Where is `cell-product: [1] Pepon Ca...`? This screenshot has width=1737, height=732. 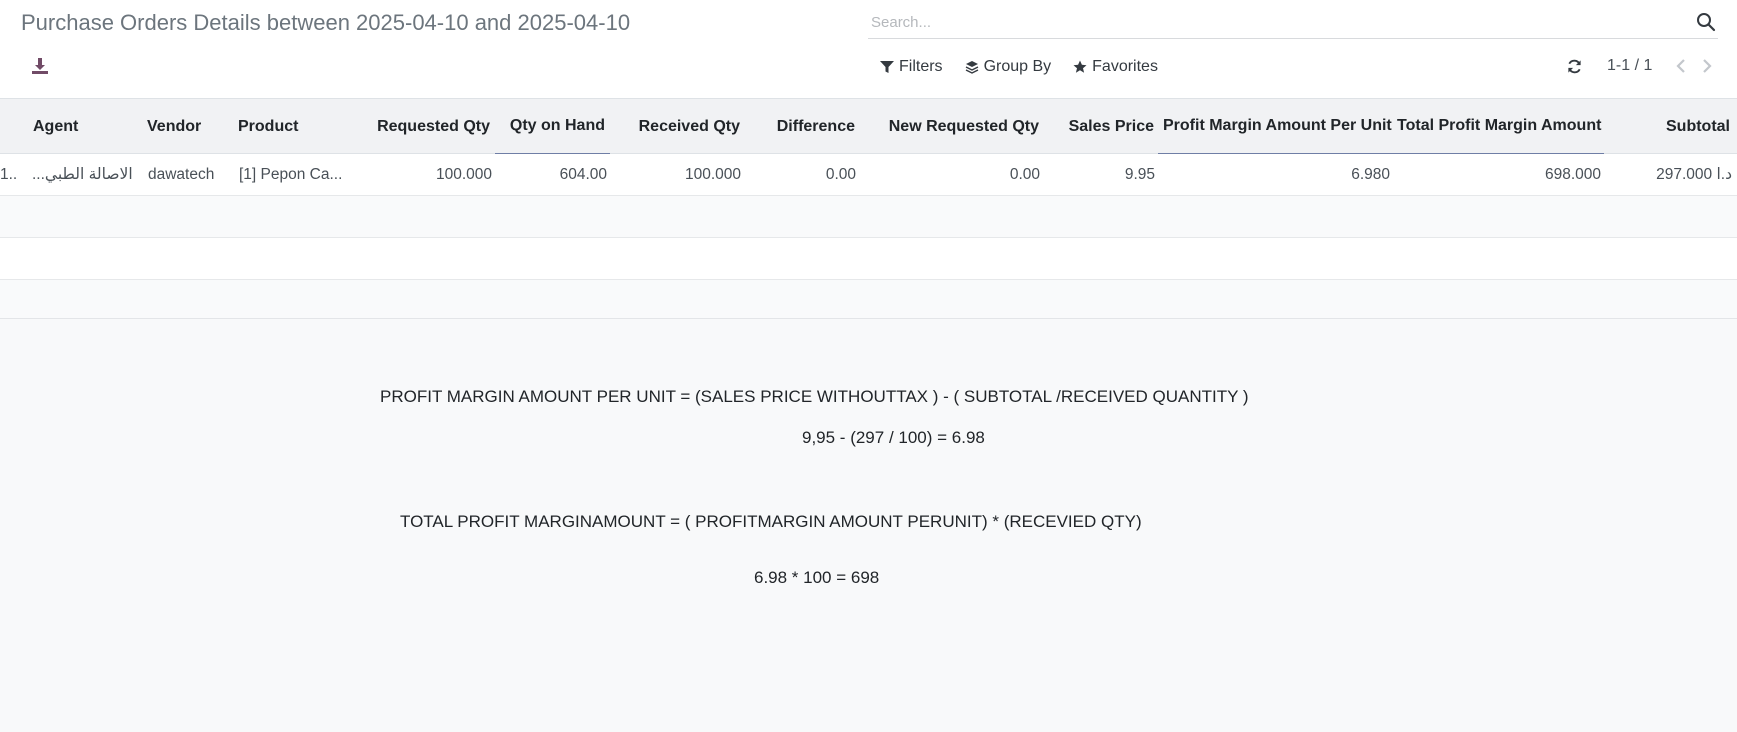 cell-product: [1] Pepon Ca... is located at coordinates (291, 174).